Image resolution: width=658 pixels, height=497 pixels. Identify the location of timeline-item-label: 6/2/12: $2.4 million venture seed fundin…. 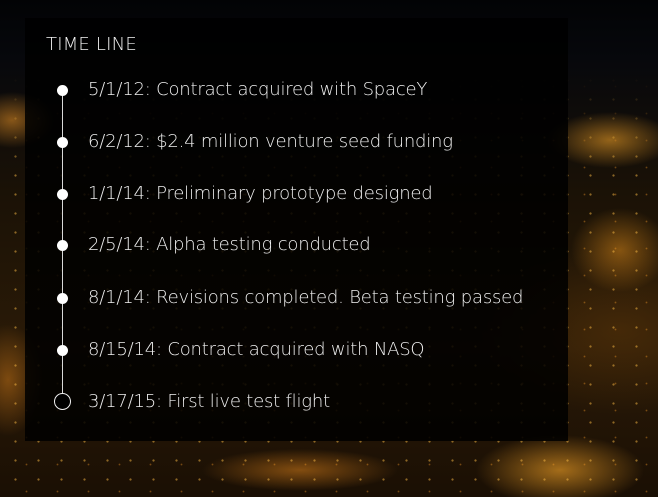
(270, 141).